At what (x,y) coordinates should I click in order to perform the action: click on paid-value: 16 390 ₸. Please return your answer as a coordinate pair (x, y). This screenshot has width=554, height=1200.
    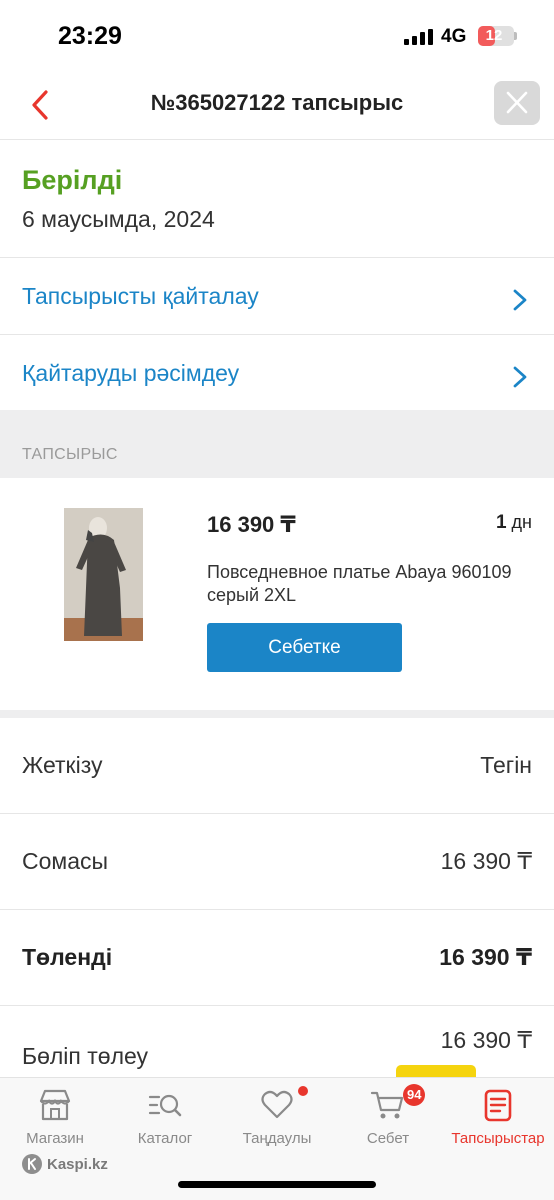
    Looking at the image, I should click on (485, 957).